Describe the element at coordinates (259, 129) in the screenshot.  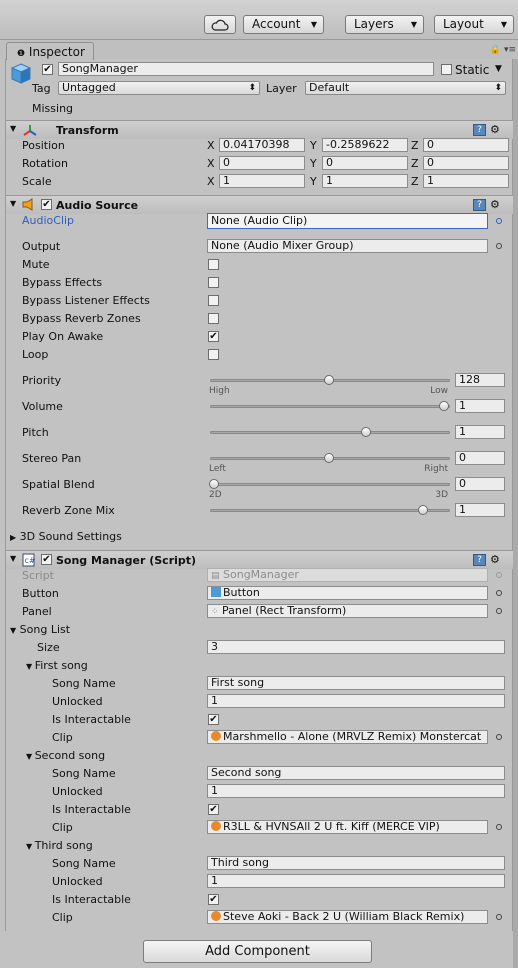
I see `transform-header: ▼ Transform ? ⚙` at that location.